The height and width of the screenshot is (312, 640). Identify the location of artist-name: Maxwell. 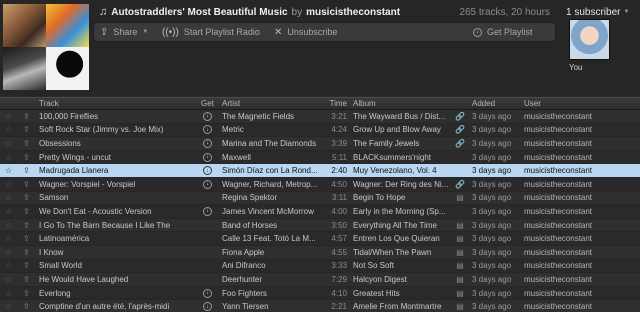
(271, 157).